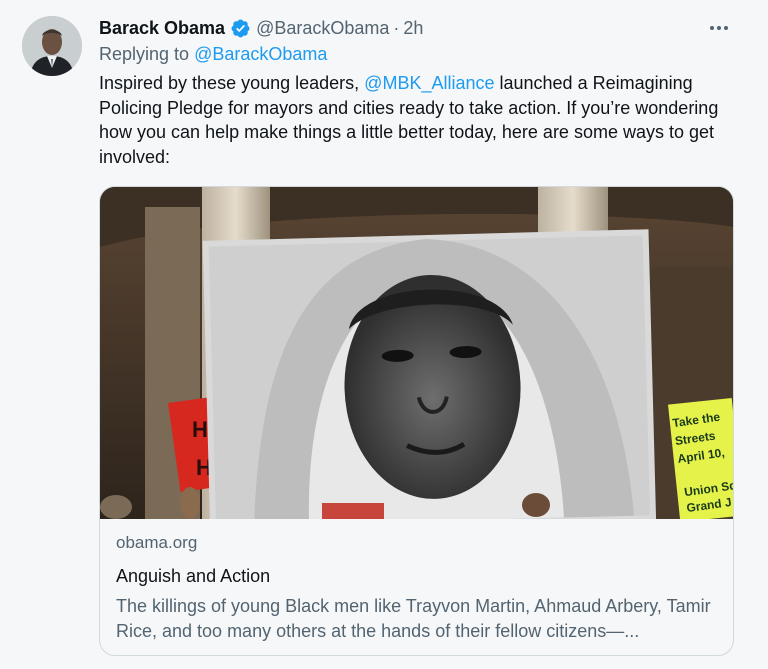  Describe the element at coordinates (719, 28) in the screenshot. I see `more-options-icon` at that location.